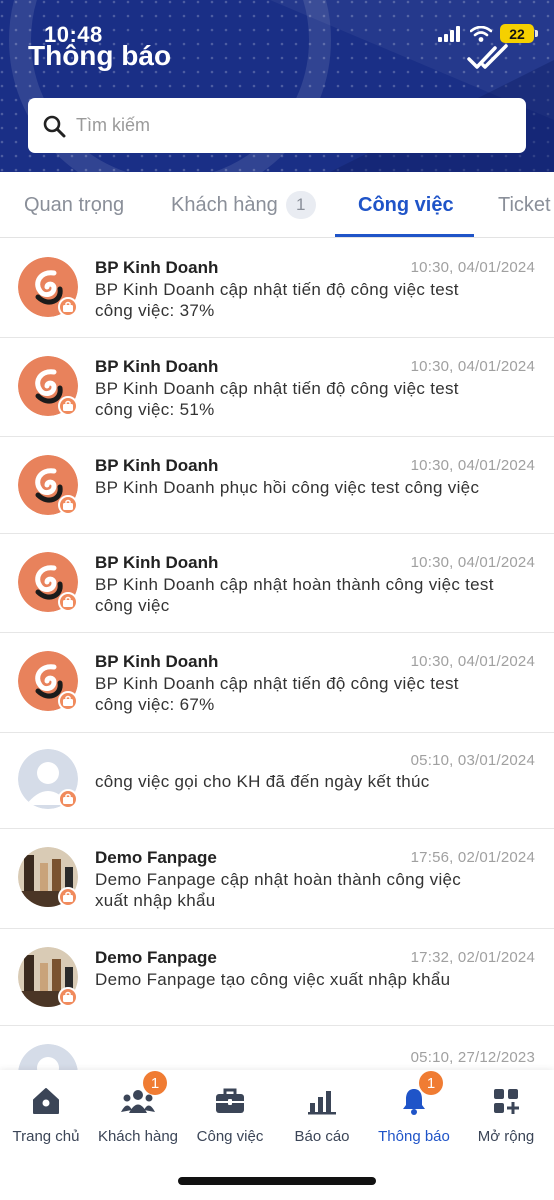 The width and height of the screenshot is (554, 1200). What do you see at coordinates (277, 86) in the screenshot?
I see `app-header: 10:48 22 Thông báo` at bounding box center [277, 86].